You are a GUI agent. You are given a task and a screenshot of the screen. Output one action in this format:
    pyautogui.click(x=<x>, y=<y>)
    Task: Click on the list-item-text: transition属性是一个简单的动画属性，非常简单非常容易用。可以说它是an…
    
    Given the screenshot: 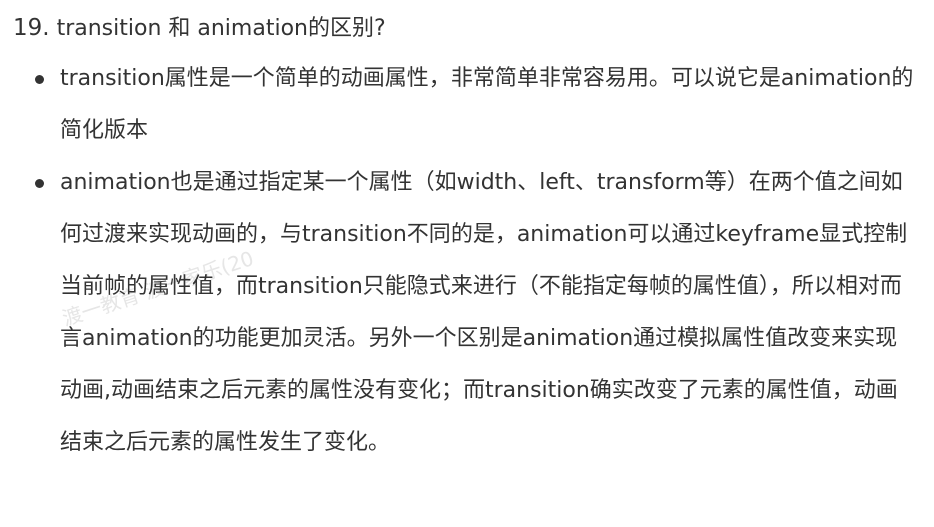 What is the action you would take?
    pyautogui.click(x=487, y=104)
    